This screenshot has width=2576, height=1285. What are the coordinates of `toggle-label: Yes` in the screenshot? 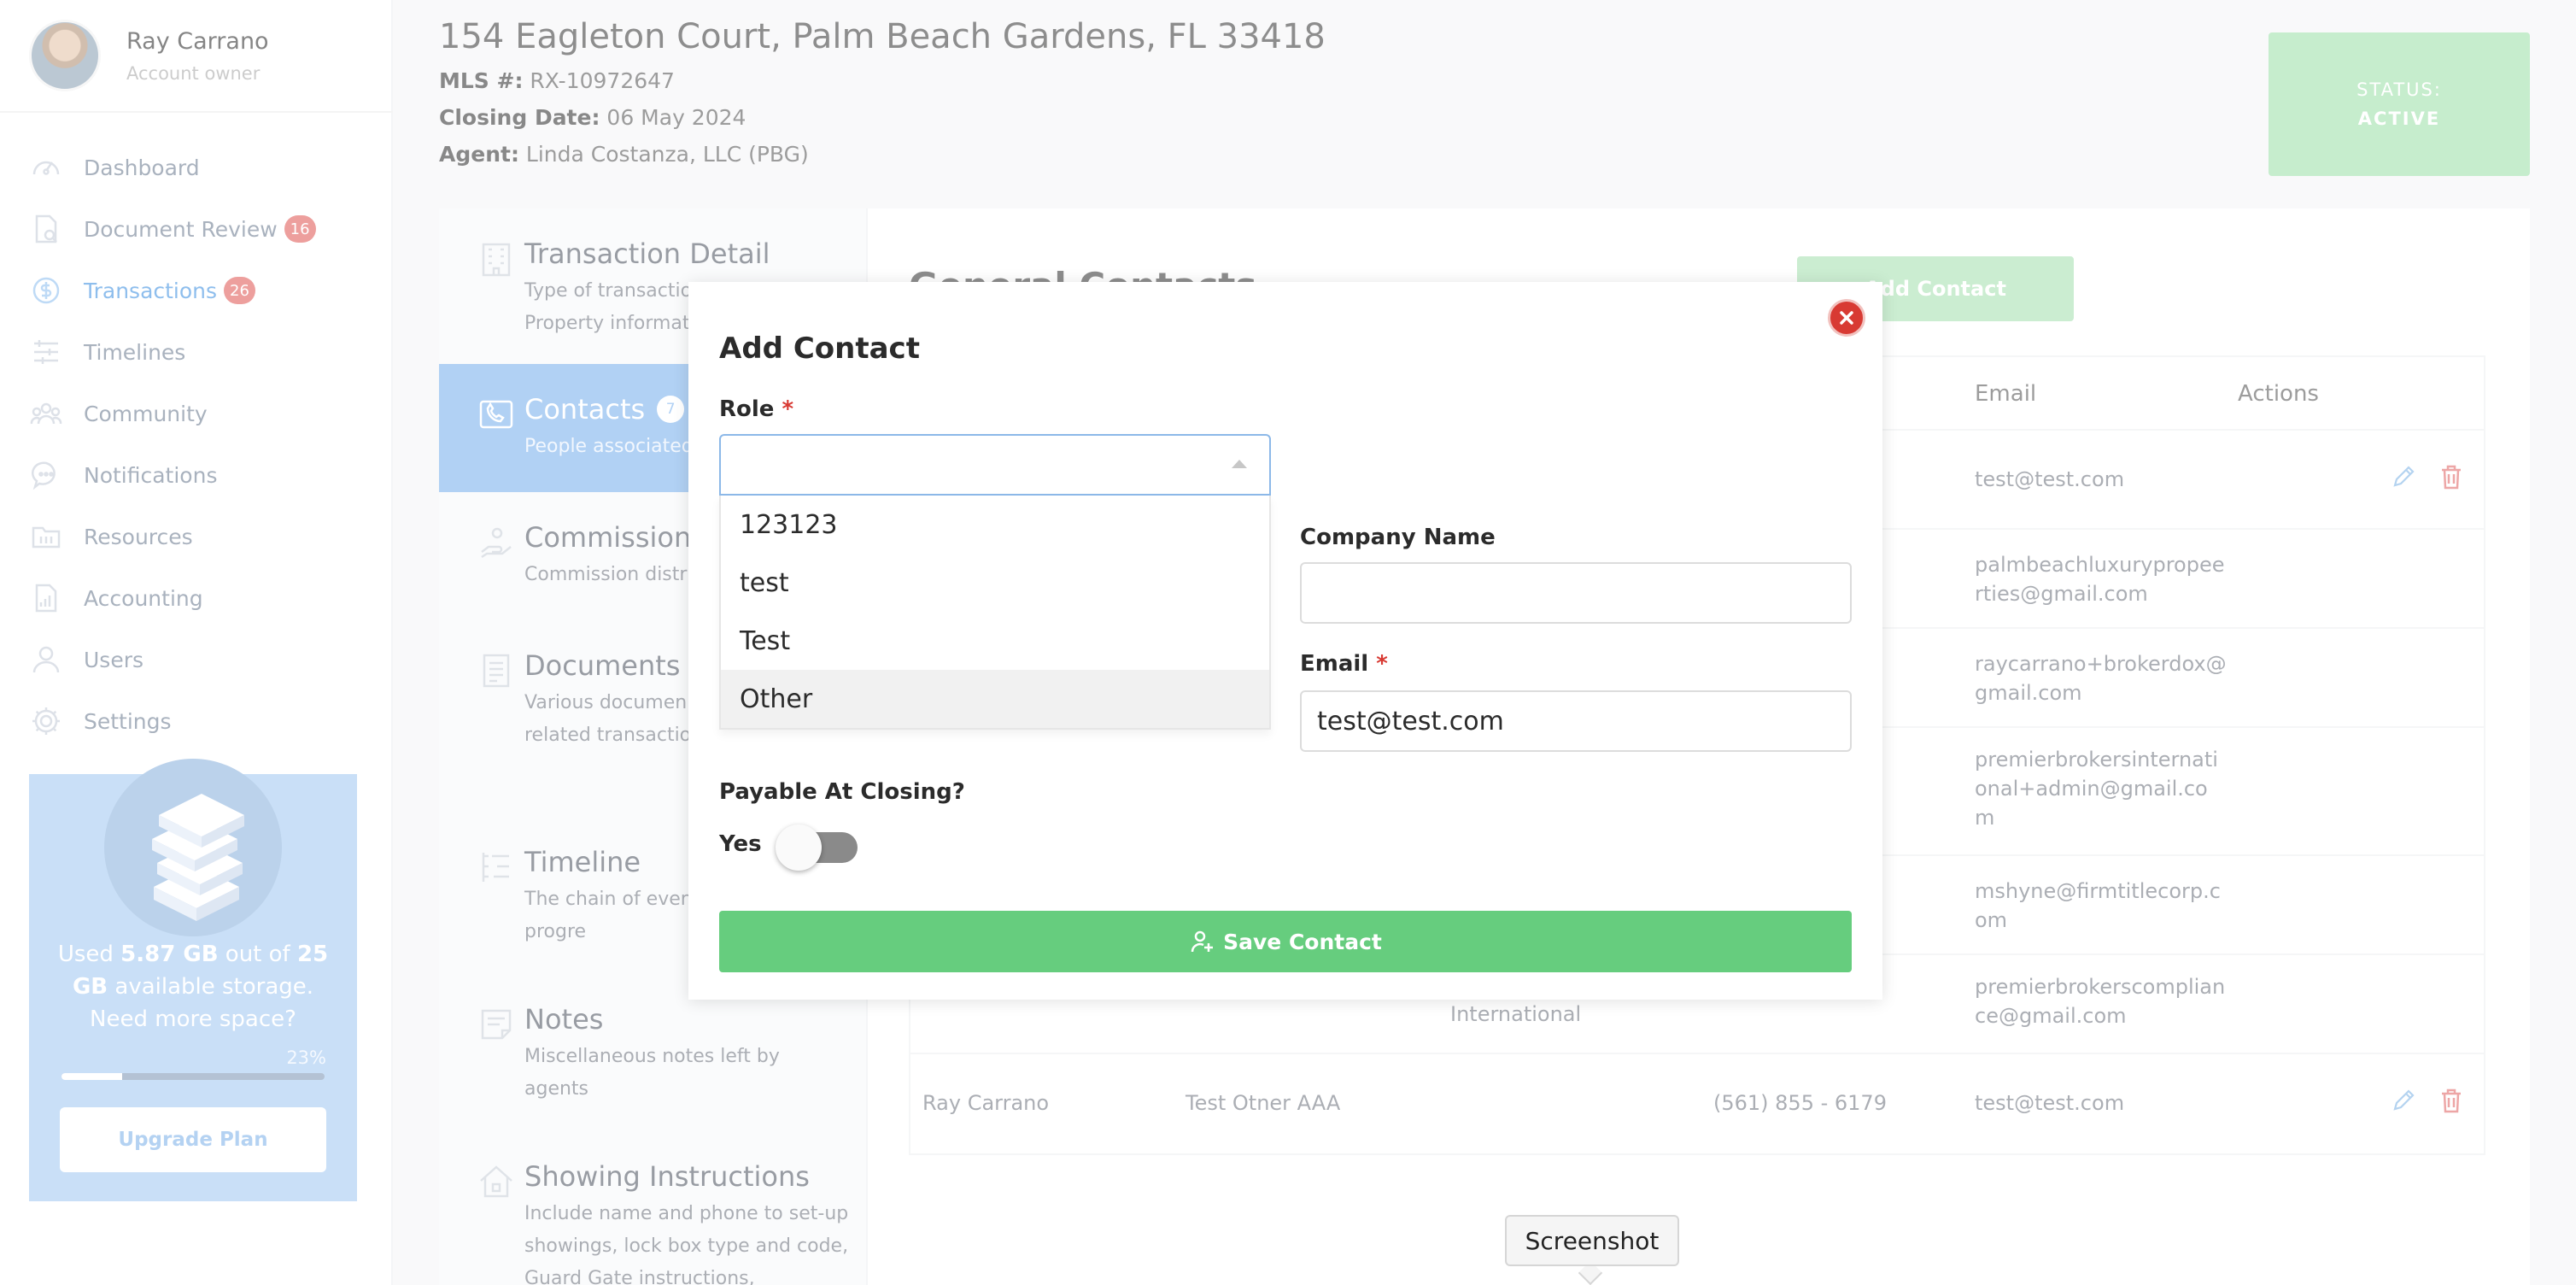 It's located at (740, 844).